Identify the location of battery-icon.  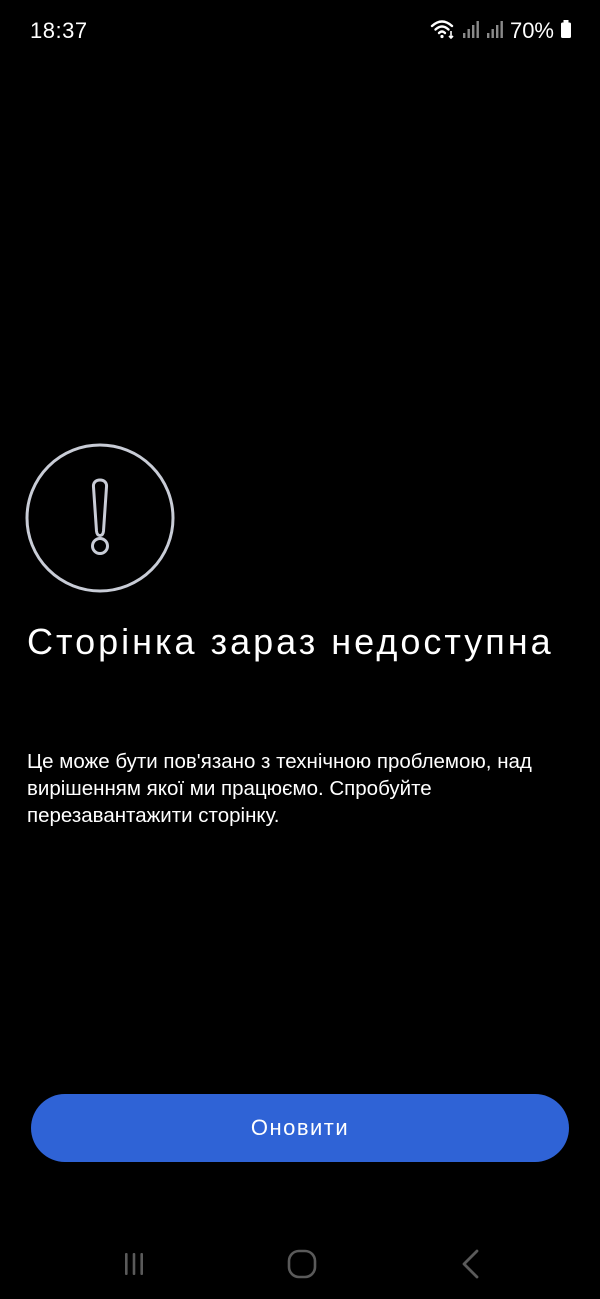
(566, 31).